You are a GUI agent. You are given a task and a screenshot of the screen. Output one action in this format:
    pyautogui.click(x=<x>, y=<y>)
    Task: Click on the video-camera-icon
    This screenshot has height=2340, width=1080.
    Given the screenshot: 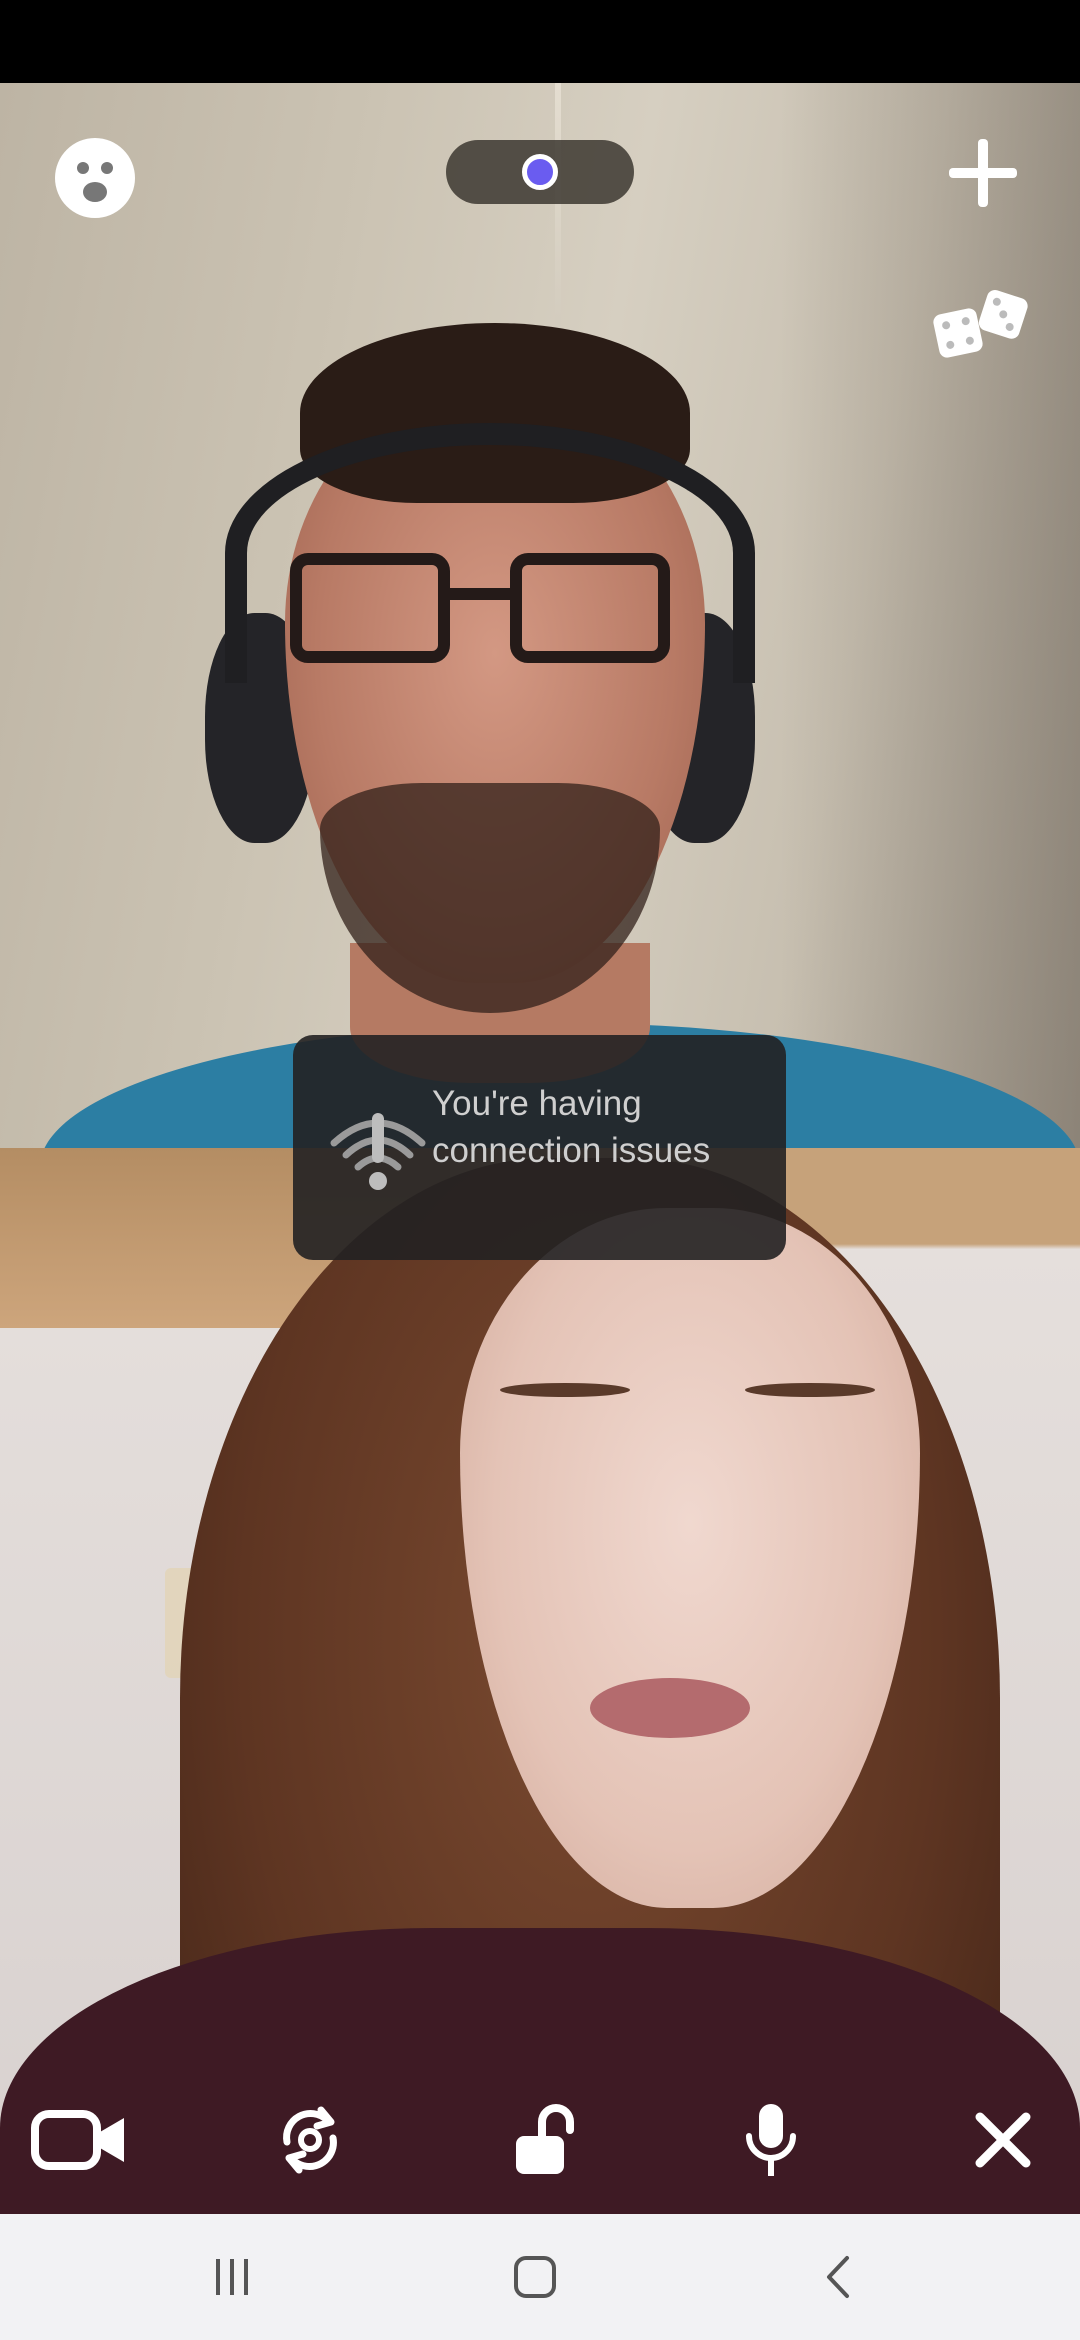 What is the action you would take?
    pyautogui.click(x=77, y=2140)
    